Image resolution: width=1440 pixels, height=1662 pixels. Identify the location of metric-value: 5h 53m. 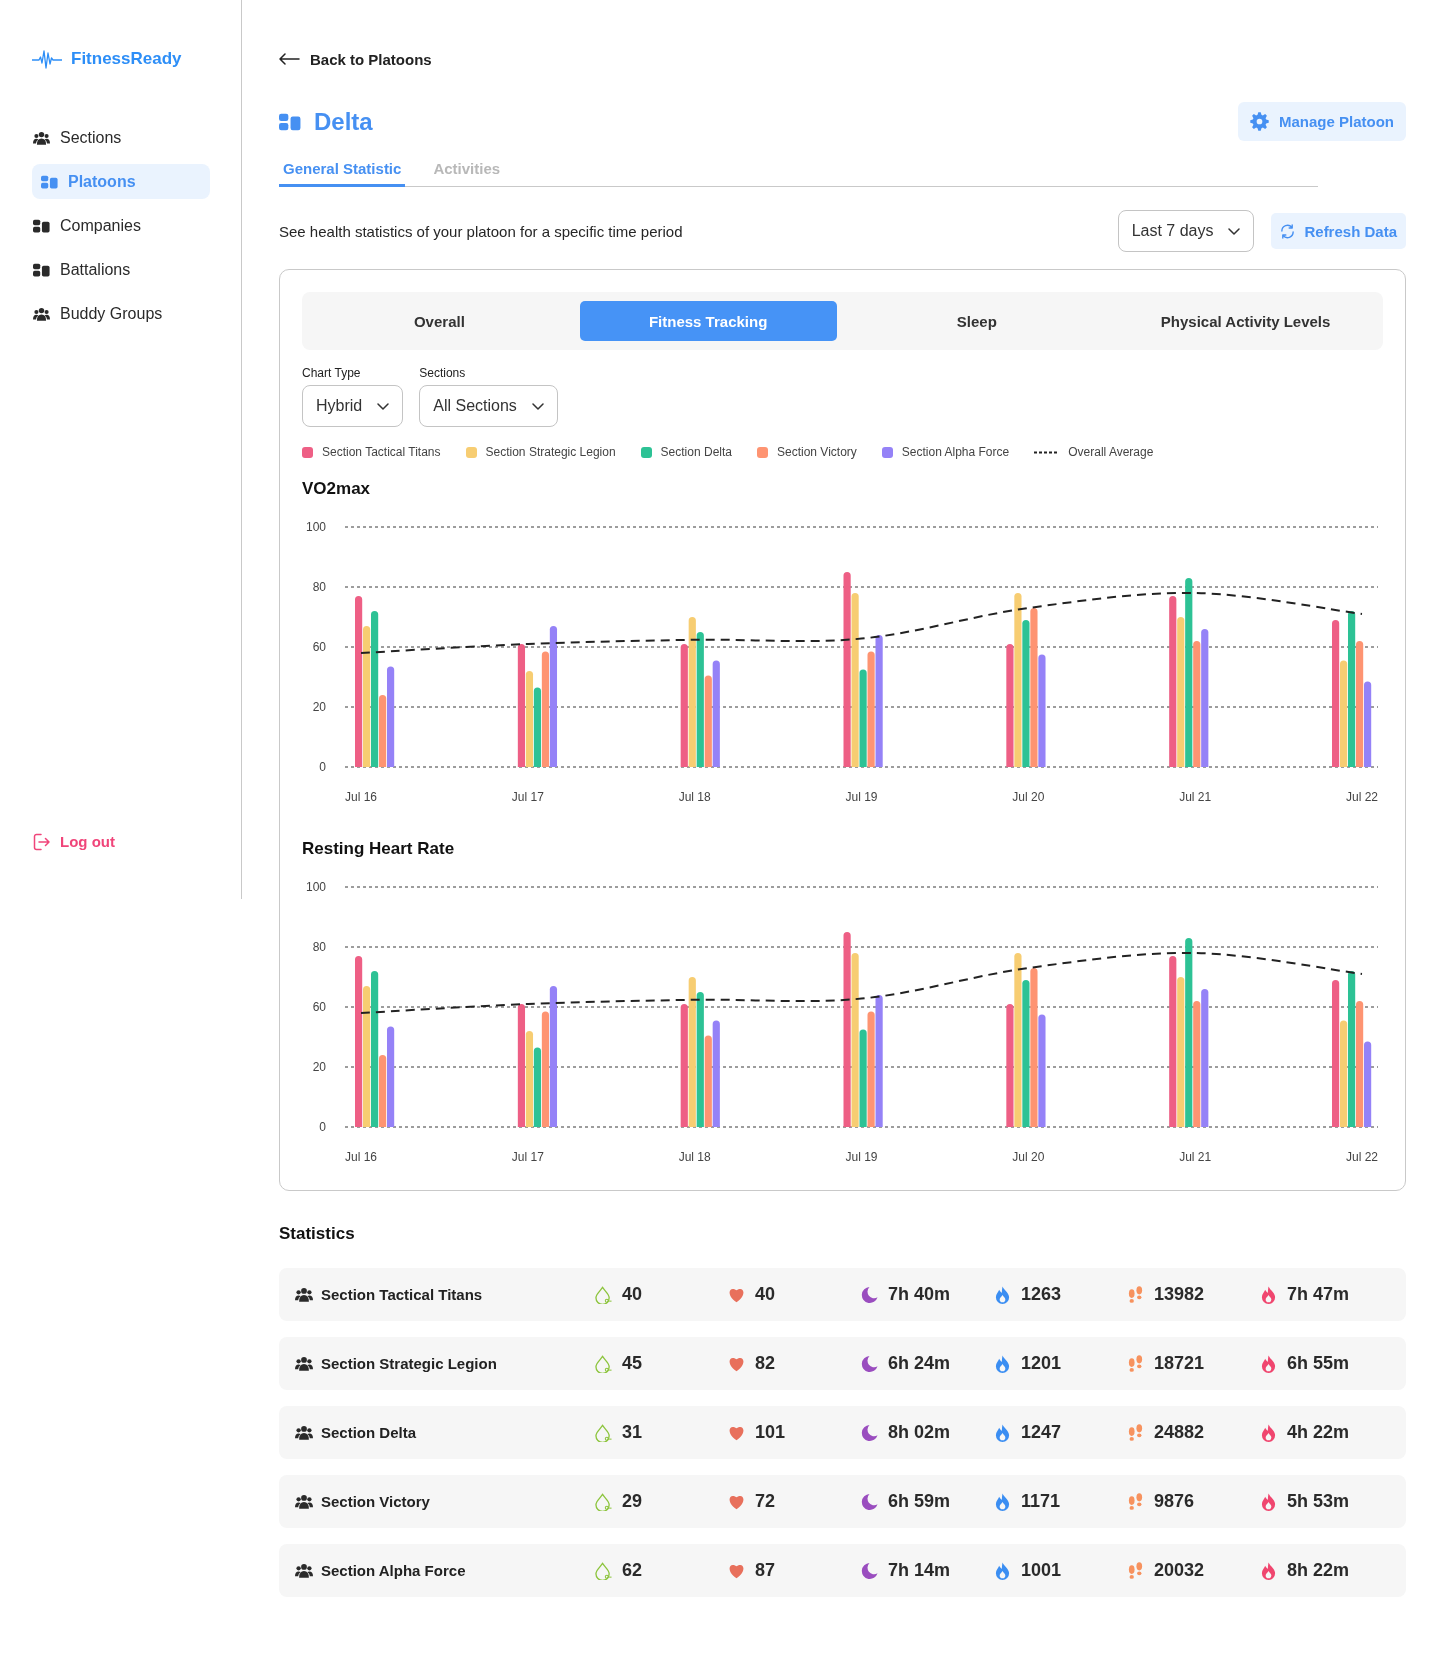
(1318, 1501).